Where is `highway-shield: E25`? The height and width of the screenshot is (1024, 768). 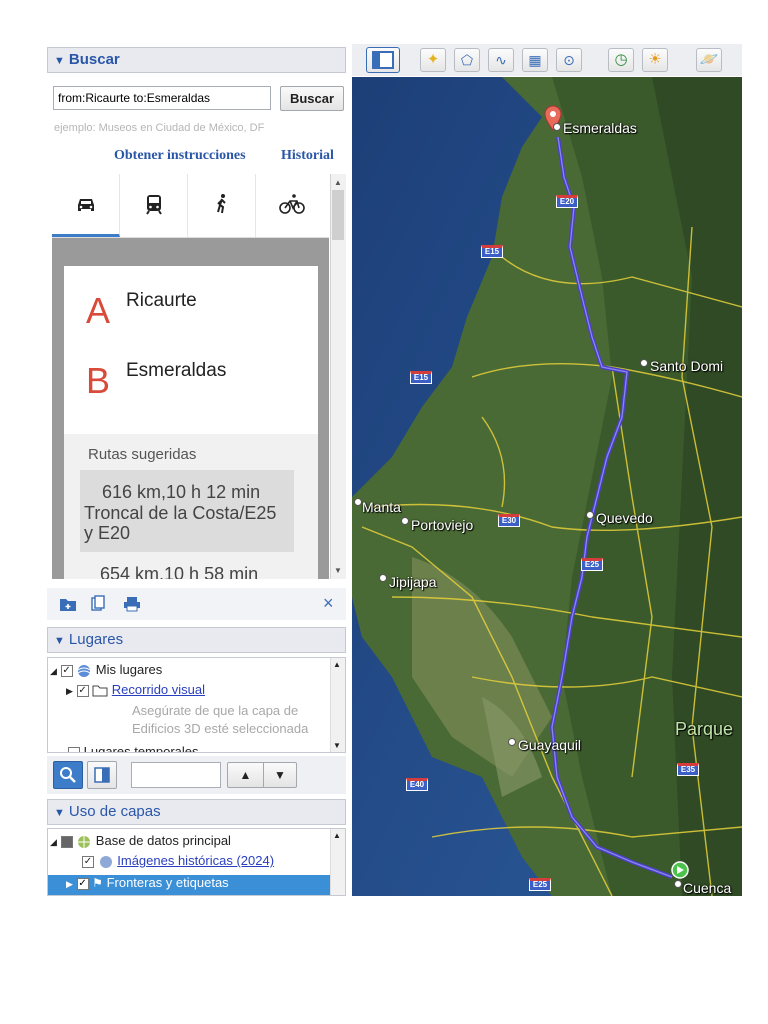
highway-shield: E25 is located at coordinates (592, 564).